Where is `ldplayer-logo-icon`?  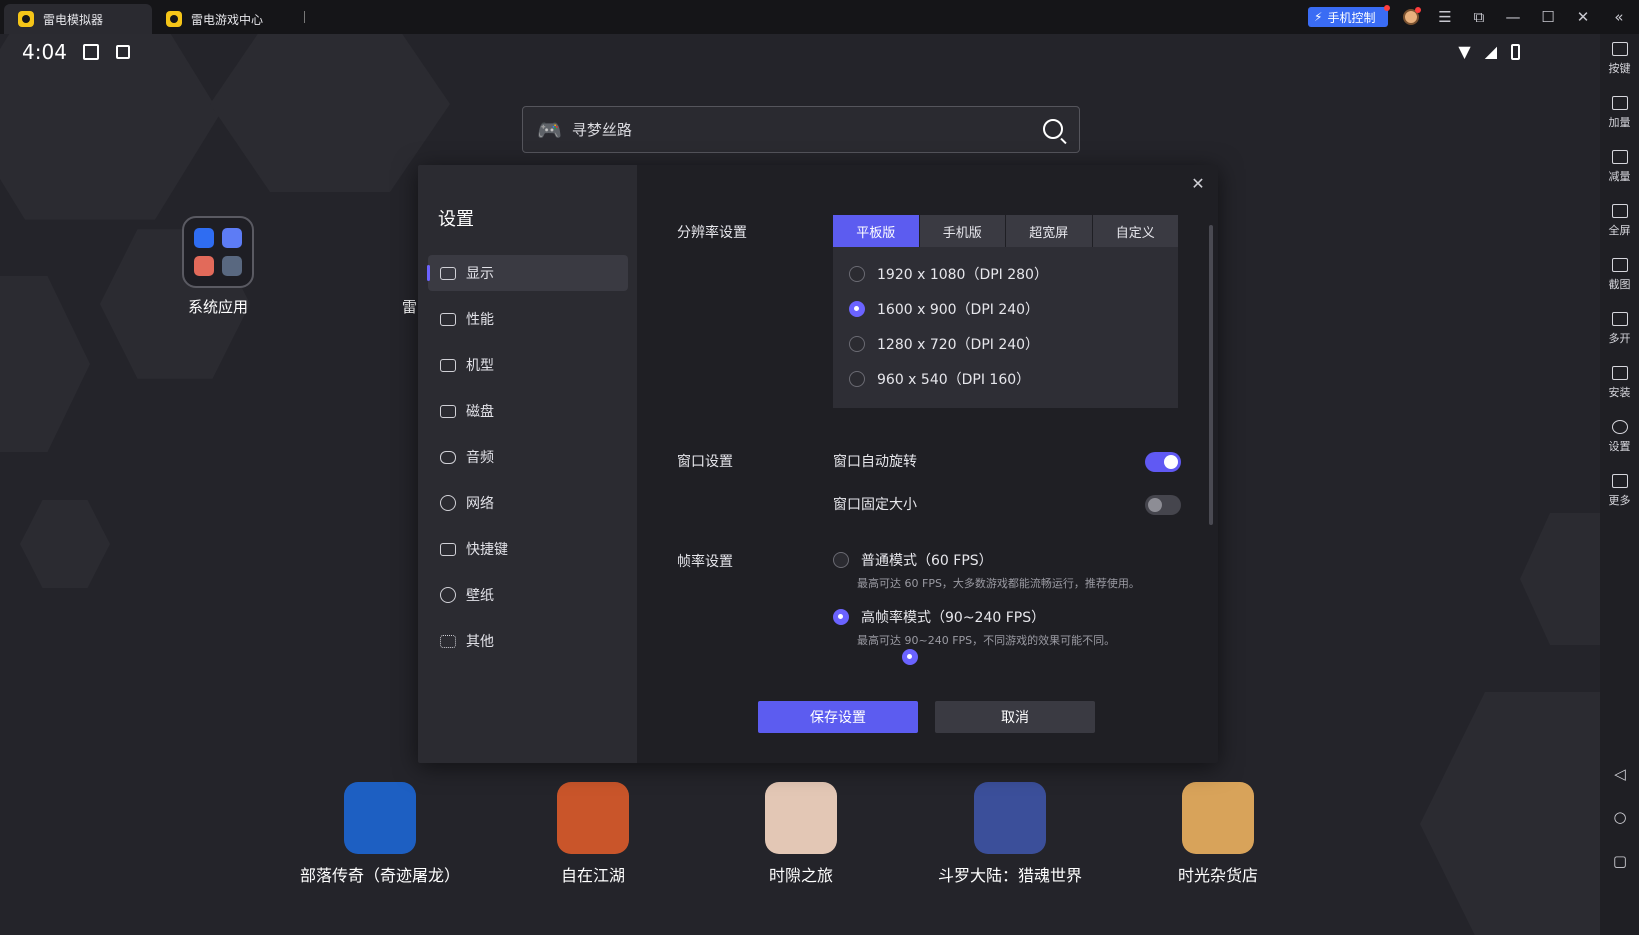
ldplayer-logo-icon is located at coordinates (26, 19).